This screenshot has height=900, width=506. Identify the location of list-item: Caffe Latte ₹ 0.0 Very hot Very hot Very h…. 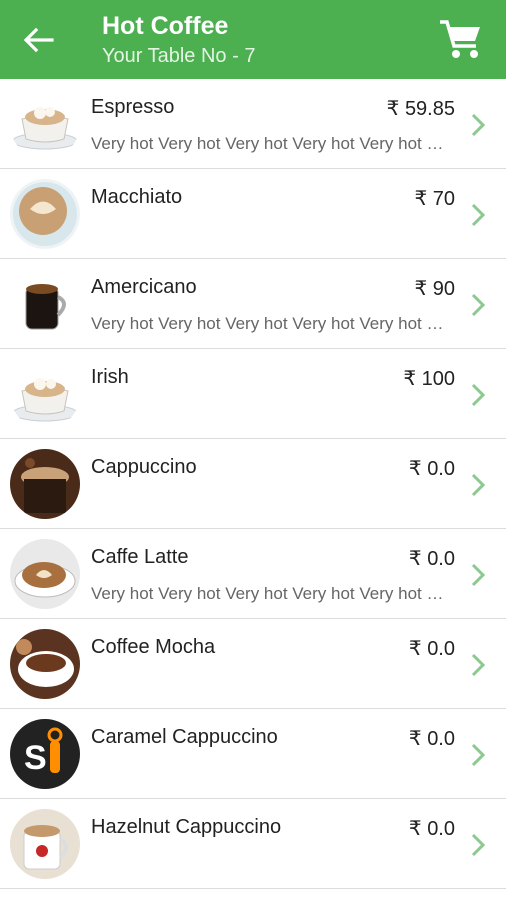
(253, 574).